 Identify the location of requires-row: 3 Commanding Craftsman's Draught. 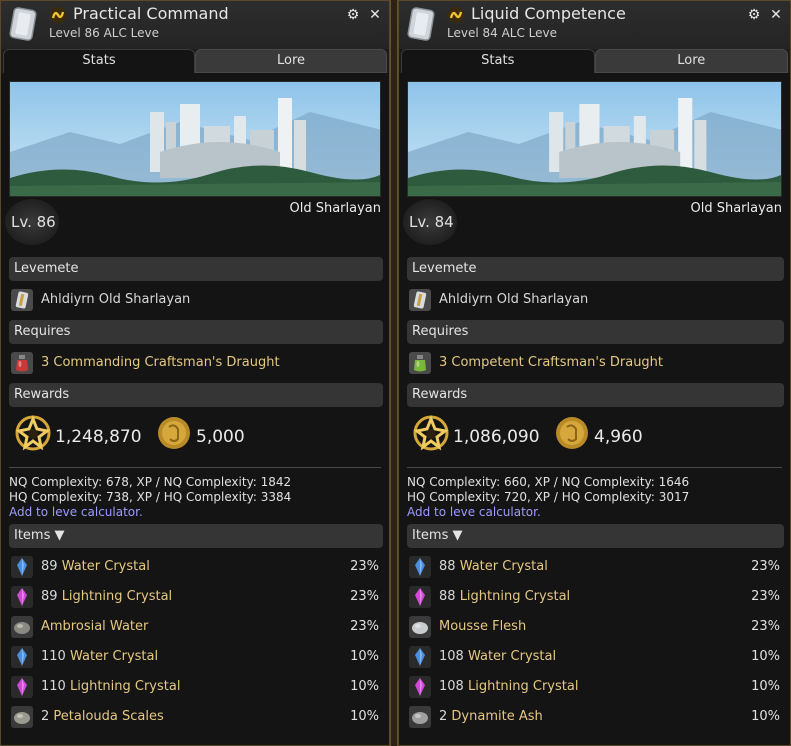
(195, 363).